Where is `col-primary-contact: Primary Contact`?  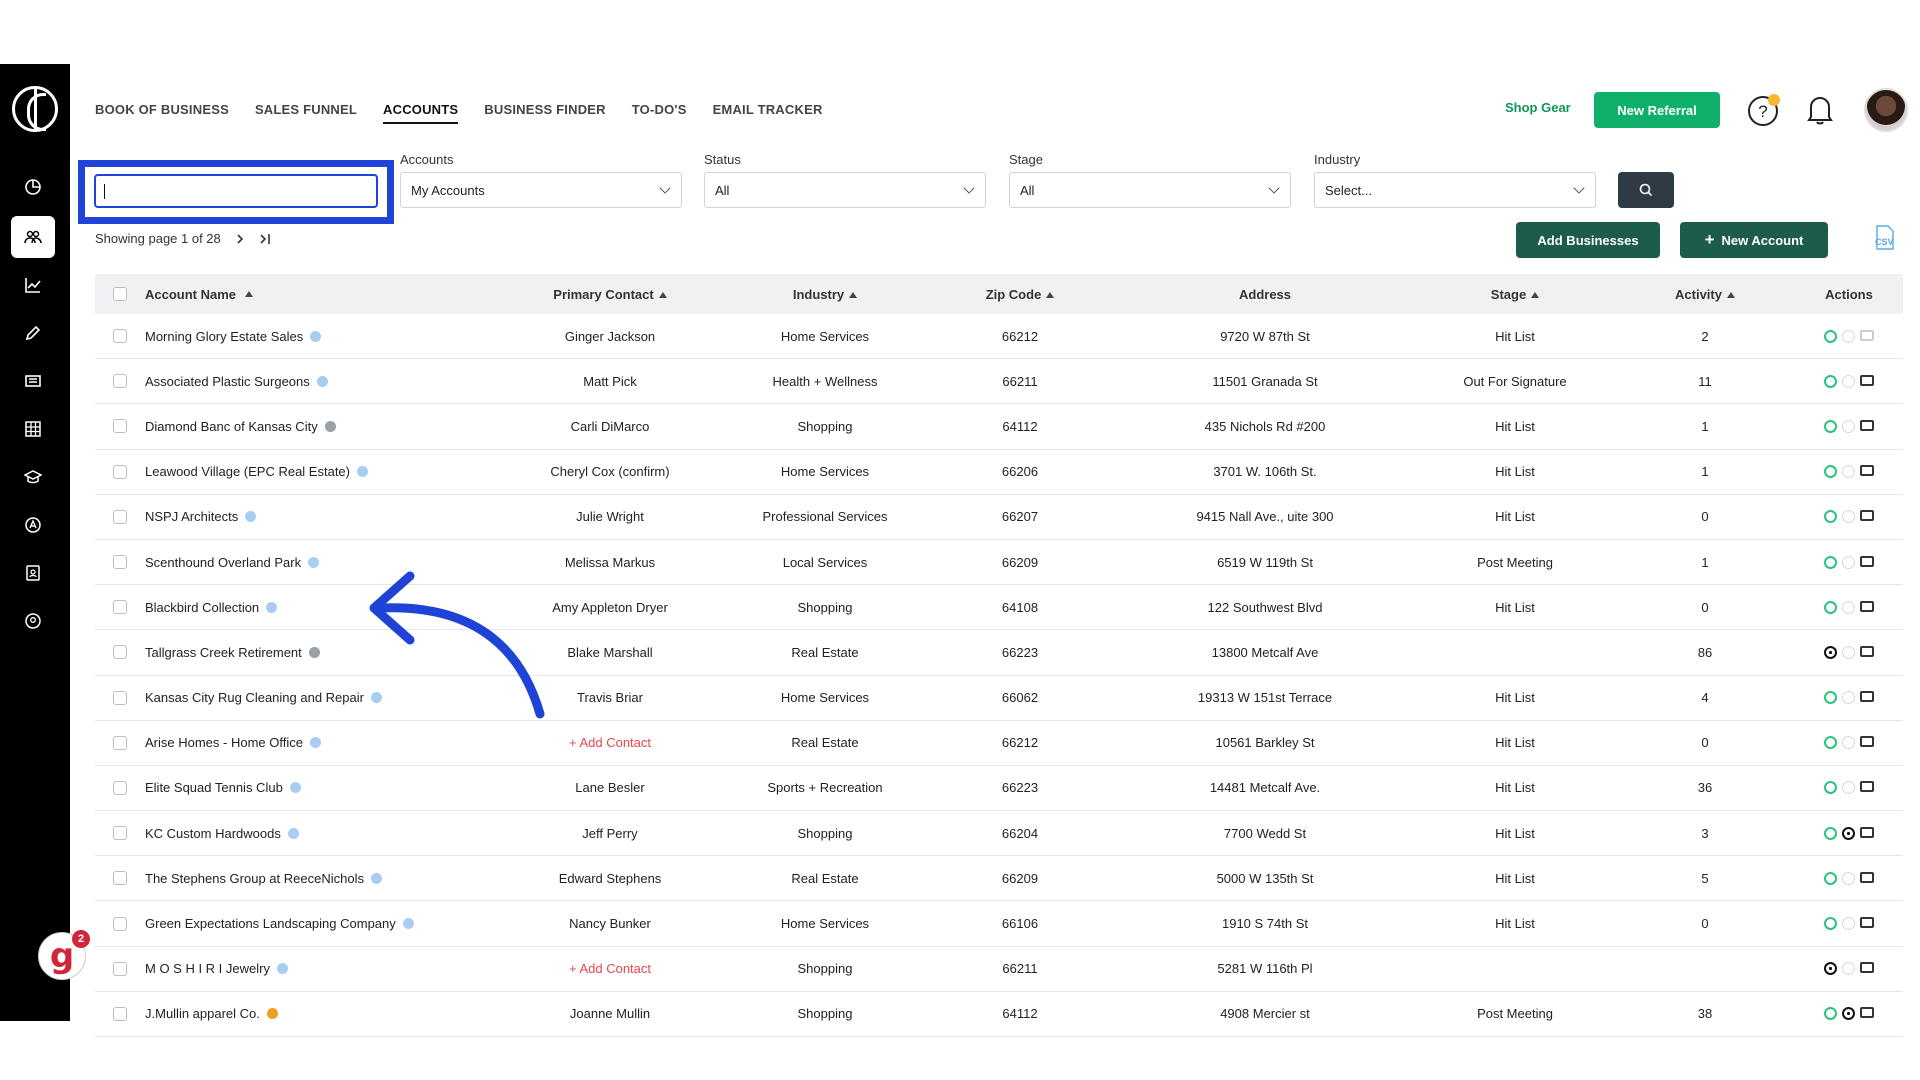 col-primary-contact: Primary Contact is located at coordinates (610, 294).